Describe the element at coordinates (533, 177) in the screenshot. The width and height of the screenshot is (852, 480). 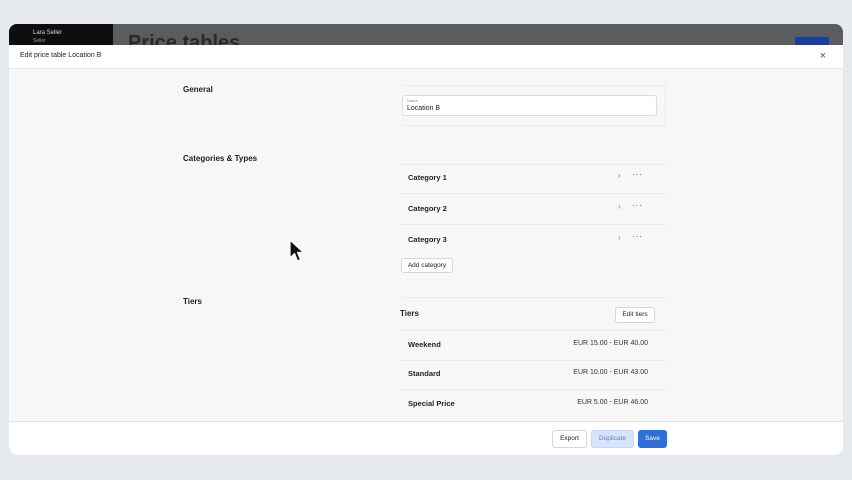
I see `category-row: Category 1 › ···` at that location.